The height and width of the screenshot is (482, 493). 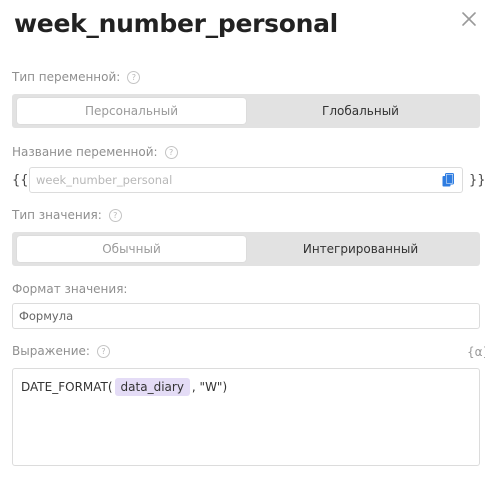 I want to click on variable-type-global-option: Глобальный, so click(x=360, y=111).